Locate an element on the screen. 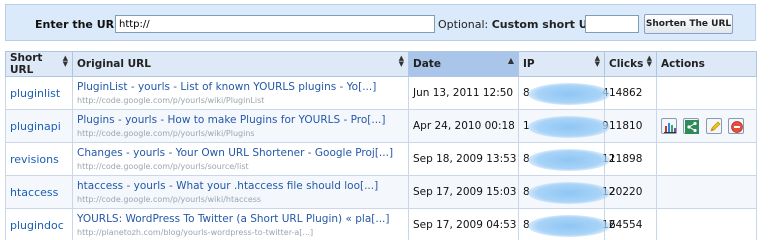 This screenshot has height=240, width=769. optional-prefix: Optional: is located at coordinates (465, 24).